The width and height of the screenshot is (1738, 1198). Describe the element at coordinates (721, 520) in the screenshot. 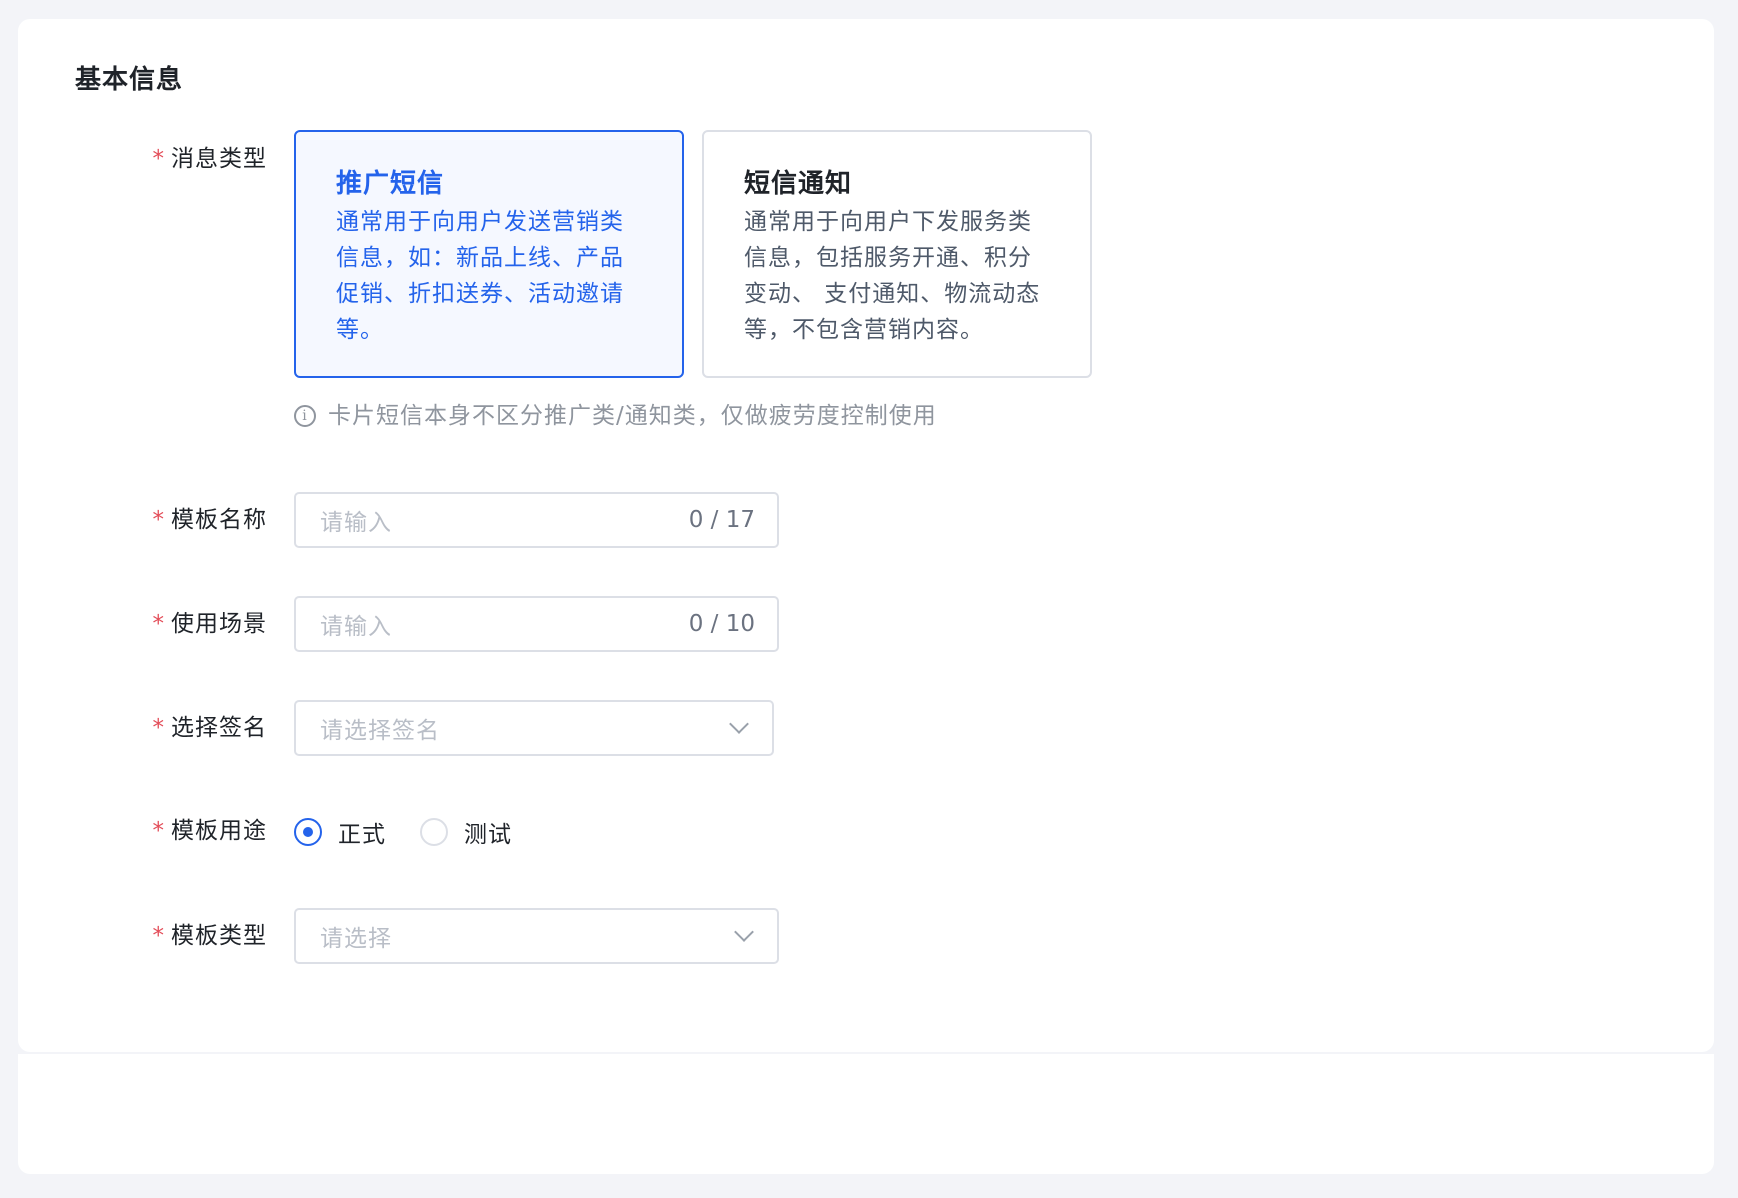

I see `char-counter: 0 / 17` at that location.